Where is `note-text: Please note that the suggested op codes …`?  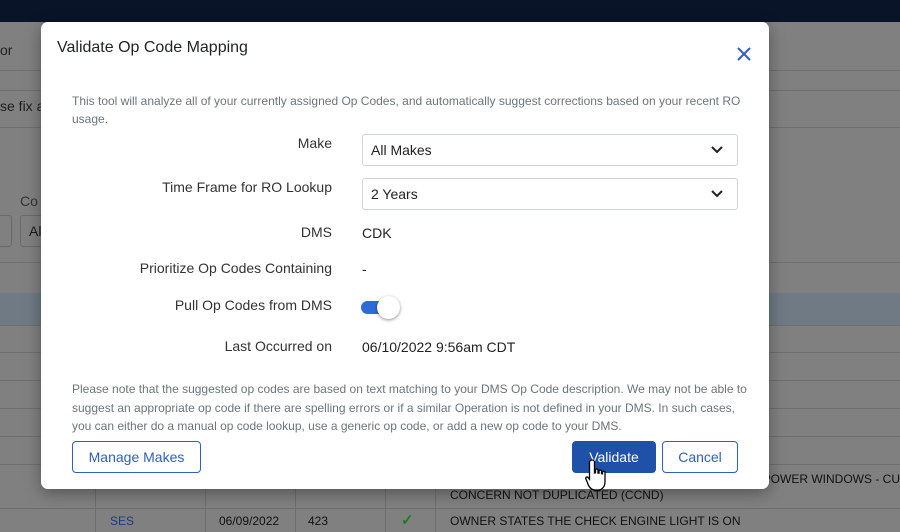 note-text: Please note that the suggested op codes … is located at coordinates (409, 407).